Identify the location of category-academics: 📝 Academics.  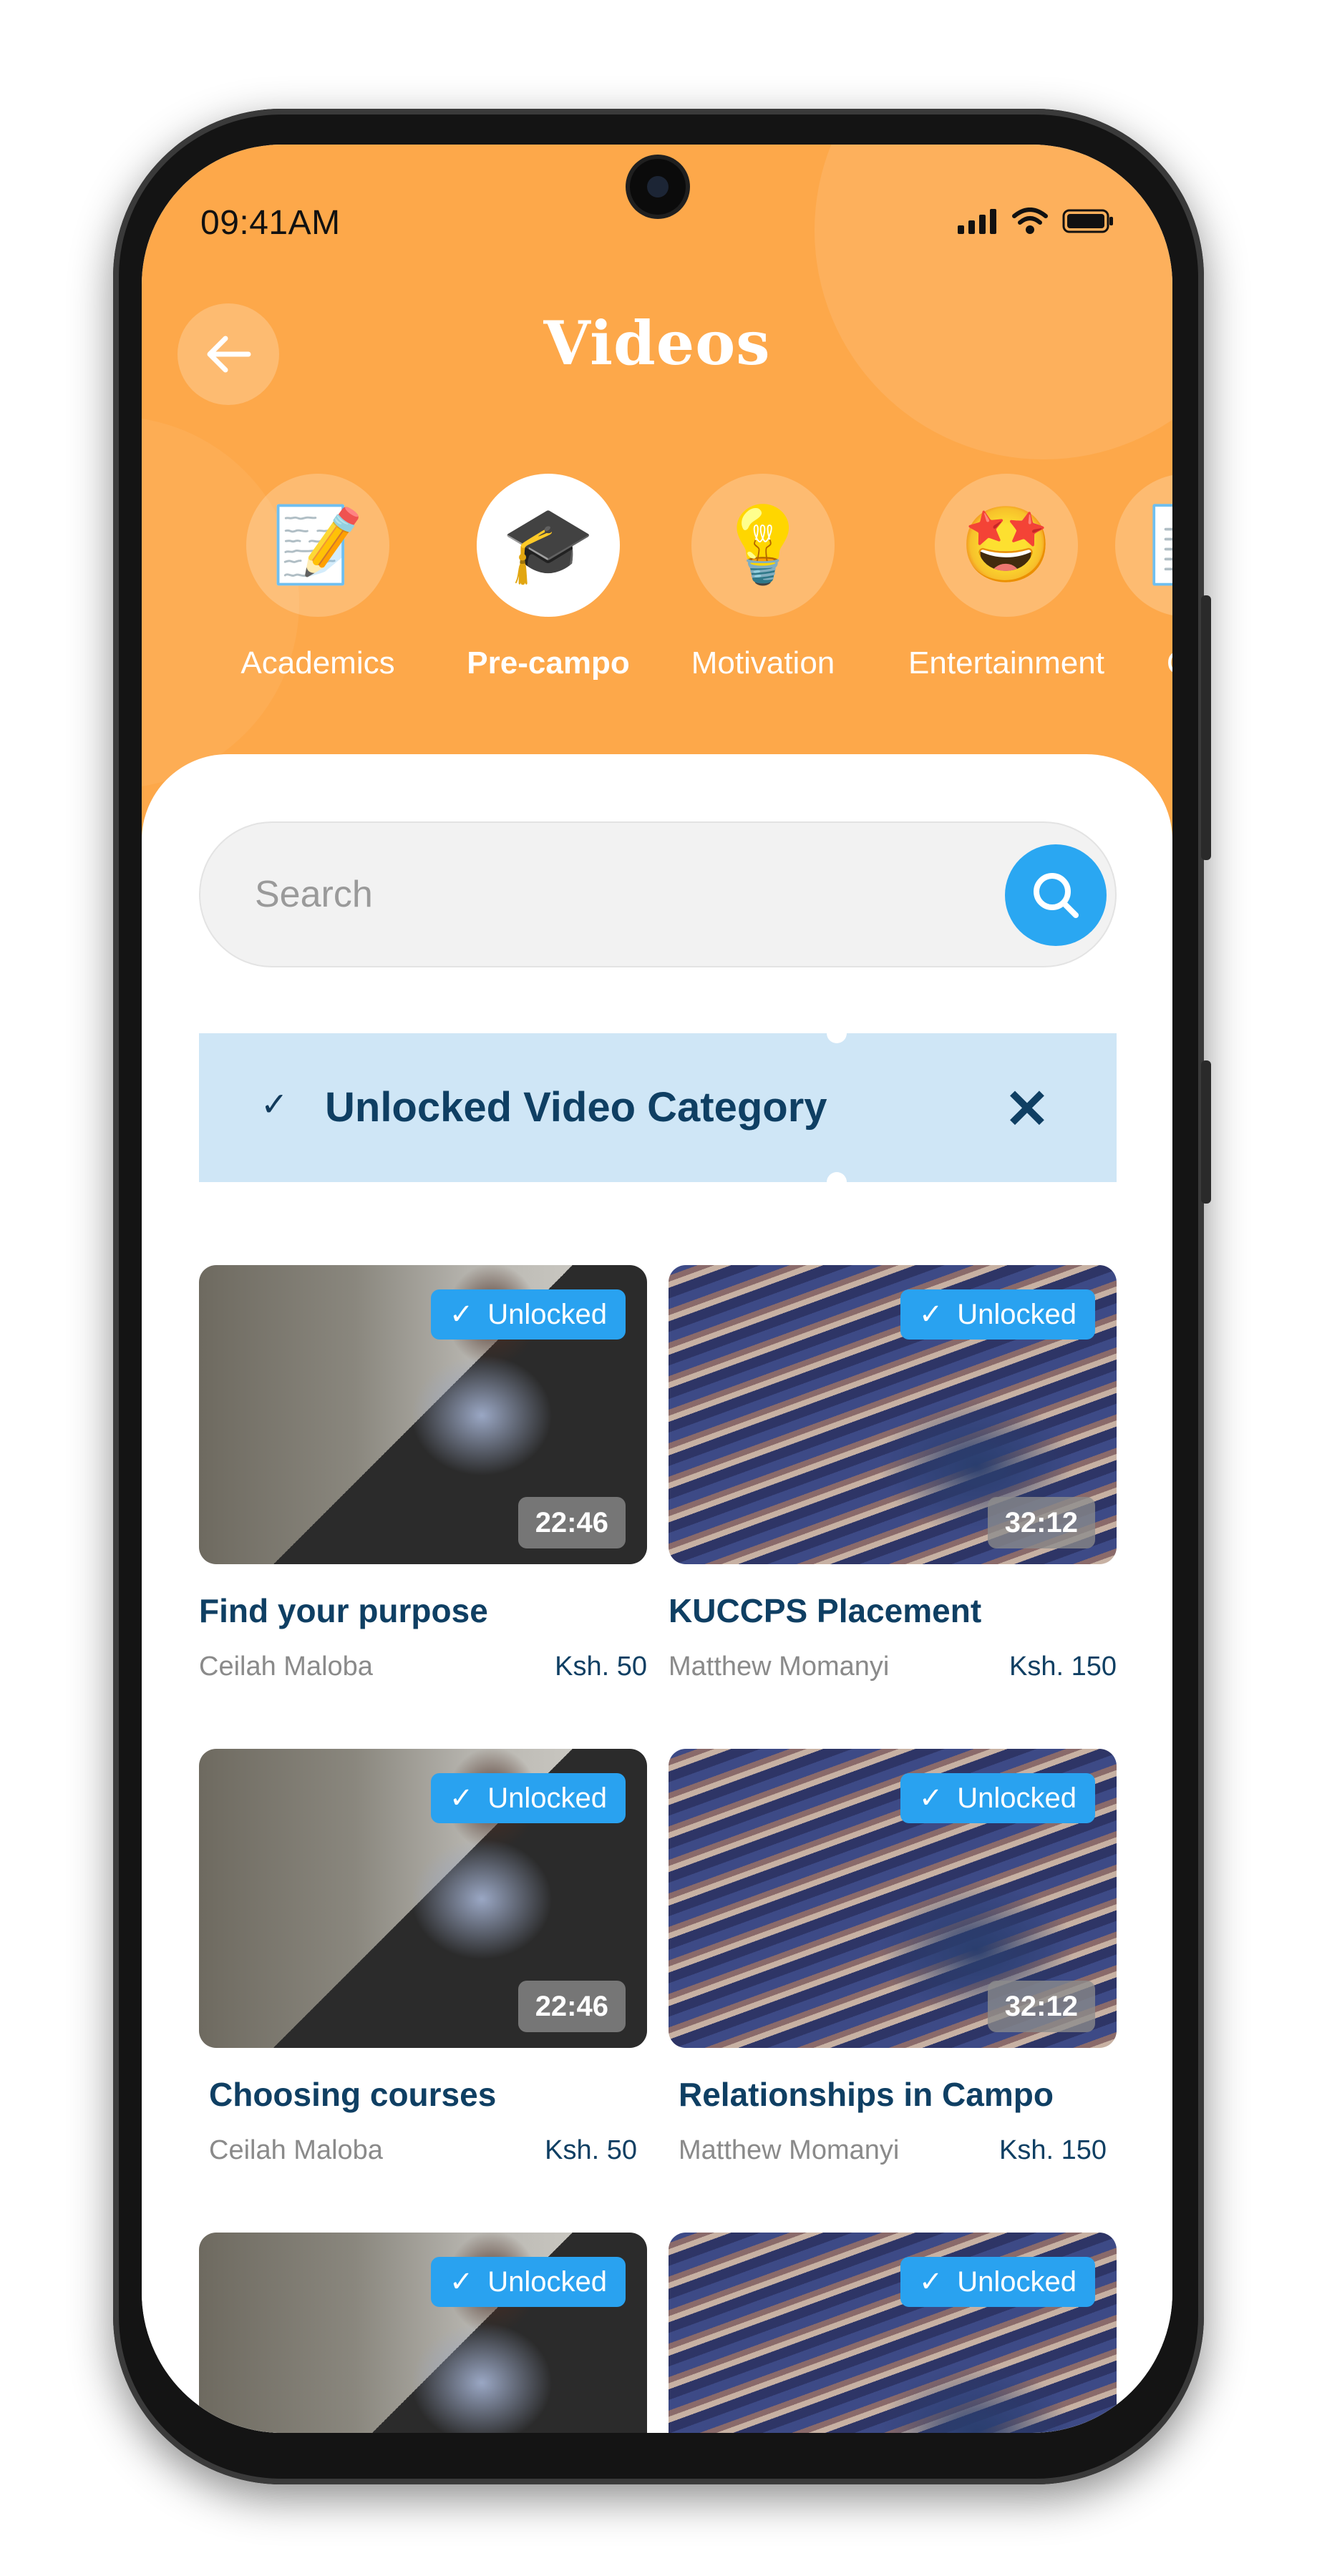
(317, 577).